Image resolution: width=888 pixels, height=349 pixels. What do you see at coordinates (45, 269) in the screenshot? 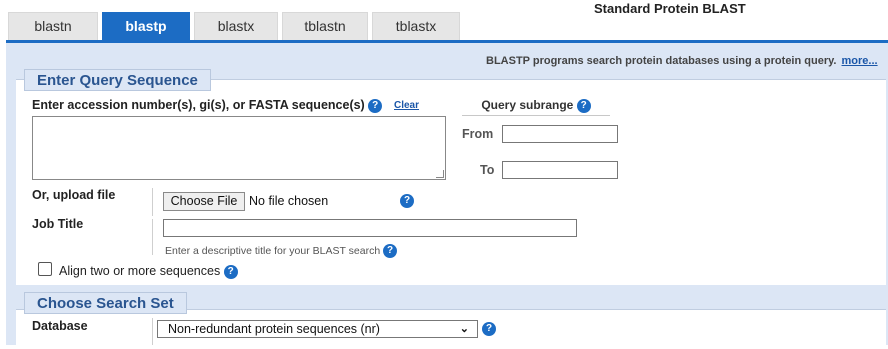
I see `align-checkbox` at bounding box center [45, 269].